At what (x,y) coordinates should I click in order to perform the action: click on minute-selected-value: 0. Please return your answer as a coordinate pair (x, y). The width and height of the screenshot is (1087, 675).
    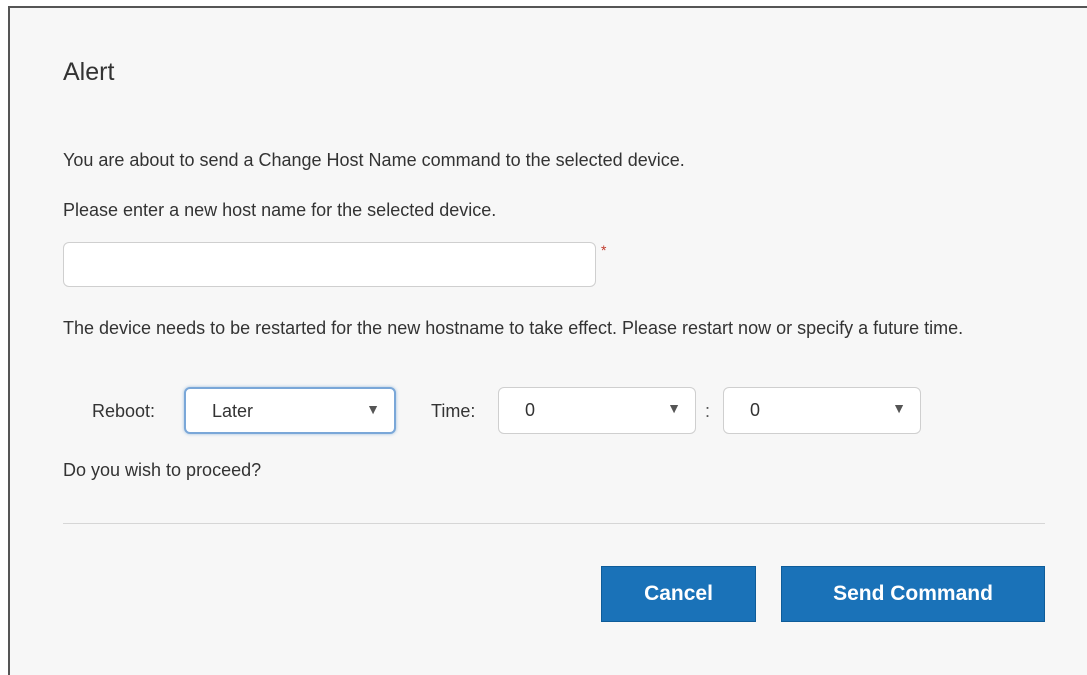
    Looking at the image, I should click on (755, 410).